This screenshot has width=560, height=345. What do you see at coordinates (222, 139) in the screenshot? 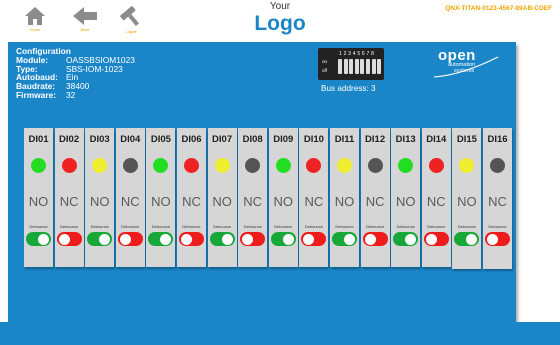
I see `channel-name: DI07` at bounding box center [222, 139].